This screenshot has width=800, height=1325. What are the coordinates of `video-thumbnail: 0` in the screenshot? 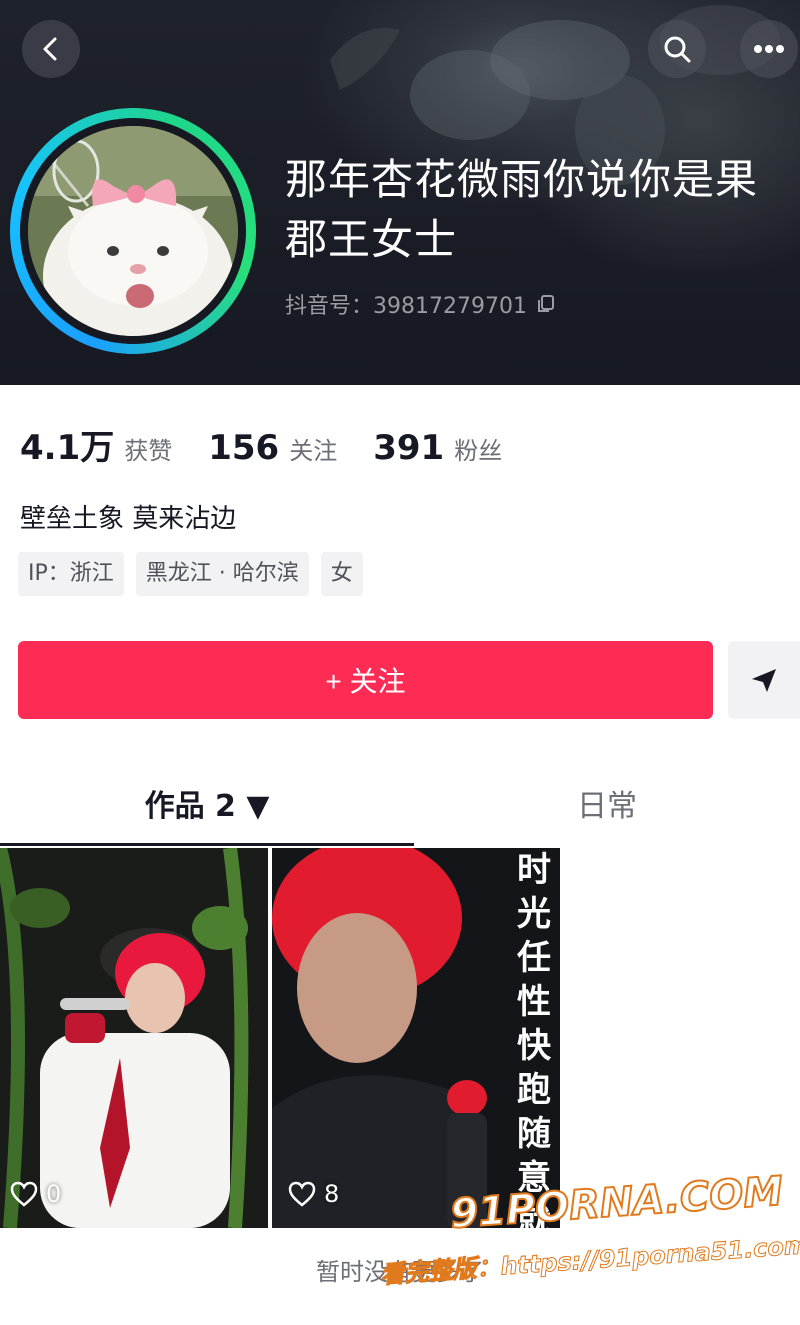 It's located at (134, 1038).